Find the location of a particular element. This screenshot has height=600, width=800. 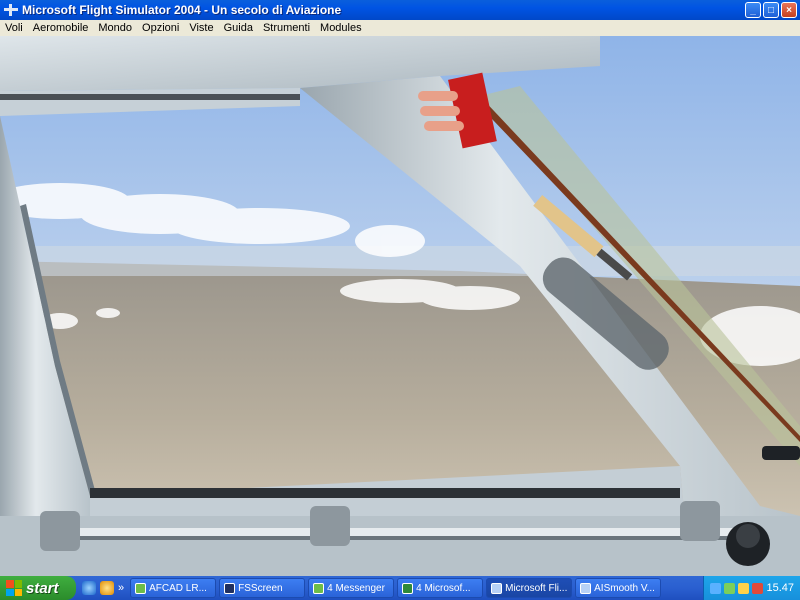

minimize-button: _ is located at coordinates (753, 10).